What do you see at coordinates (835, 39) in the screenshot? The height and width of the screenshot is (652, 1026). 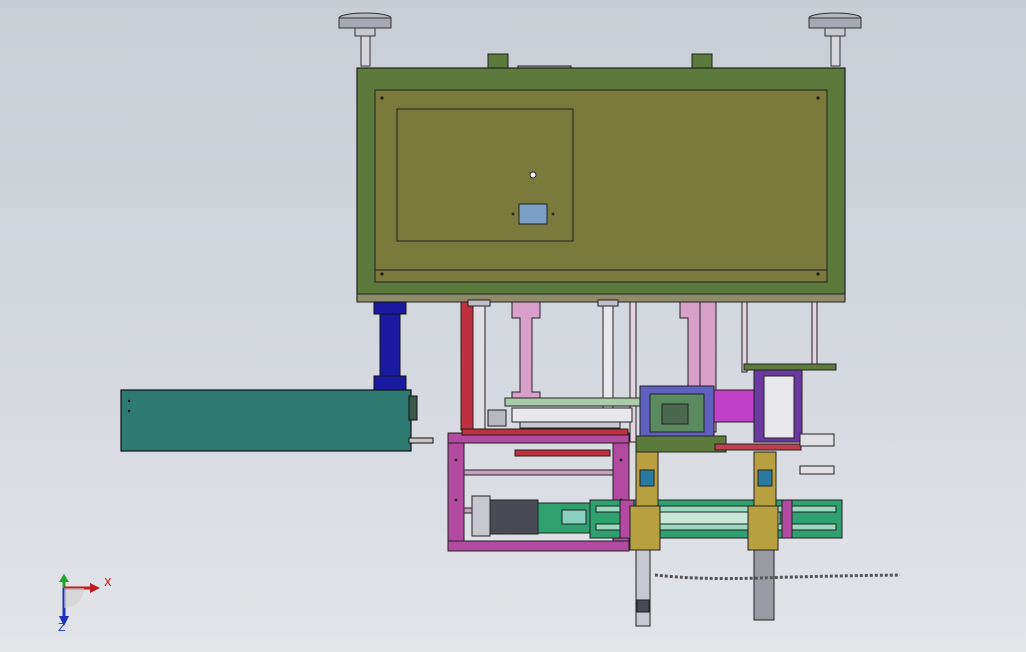 I see `leveling-foot-right` at bounding box center [835, 39].